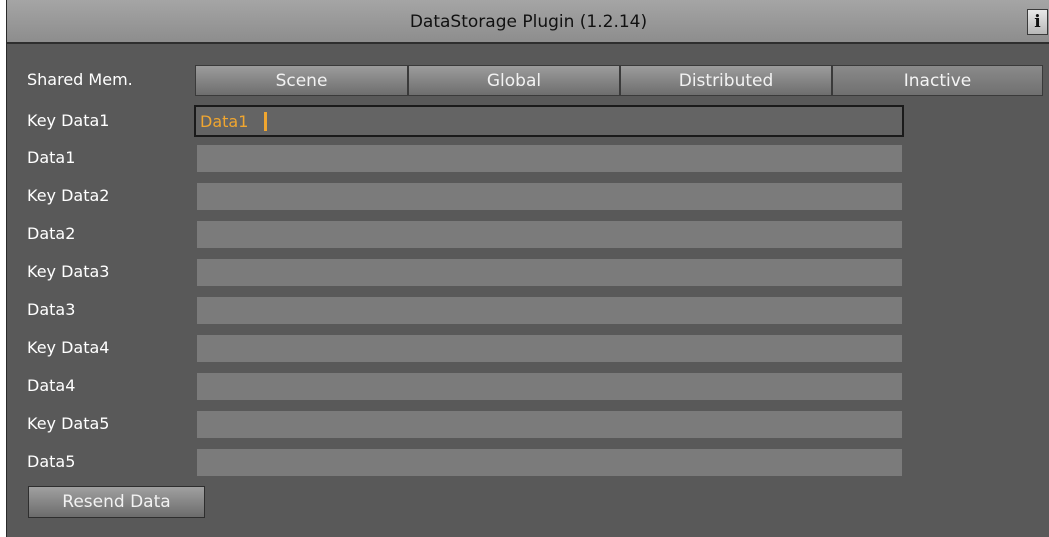  What do you see at coordinates (301, 80) in the screenshot?
I see `shared-mem-scene-button: Scene` at bounding box center [301, 80].